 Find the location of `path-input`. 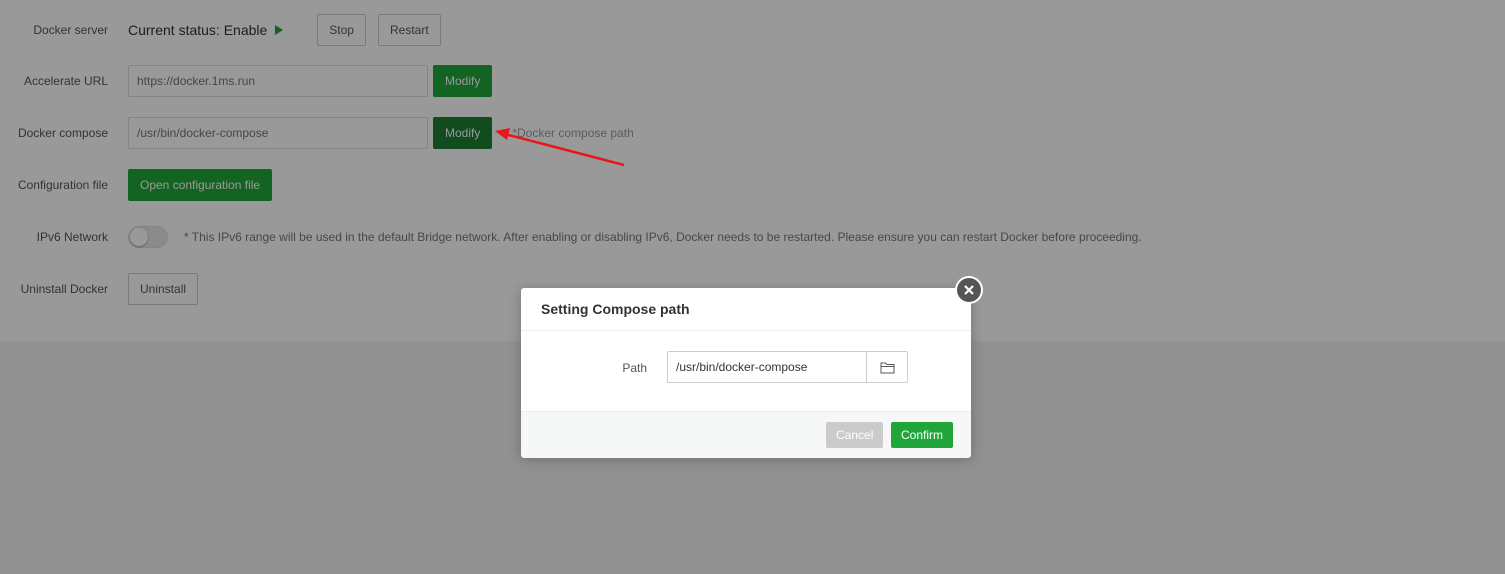

path-input is located at coordinates (766, 367).